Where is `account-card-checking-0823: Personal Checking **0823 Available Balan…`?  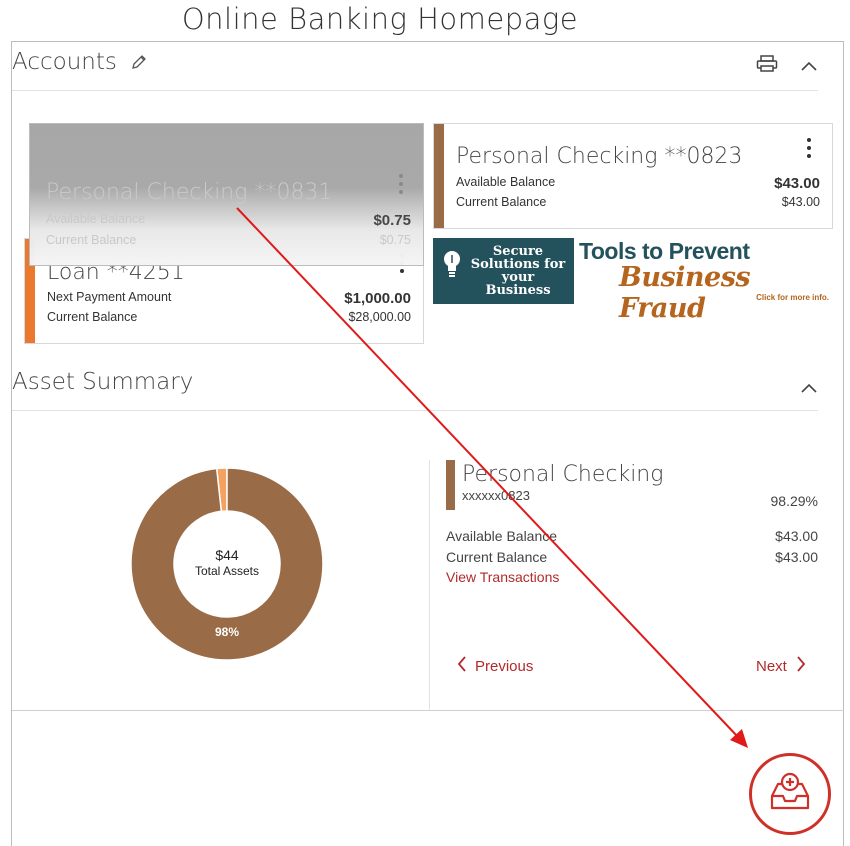
account-card-checking-0823: Personal Checking **0823 Available Balan… is located at coordinates (633, 176).